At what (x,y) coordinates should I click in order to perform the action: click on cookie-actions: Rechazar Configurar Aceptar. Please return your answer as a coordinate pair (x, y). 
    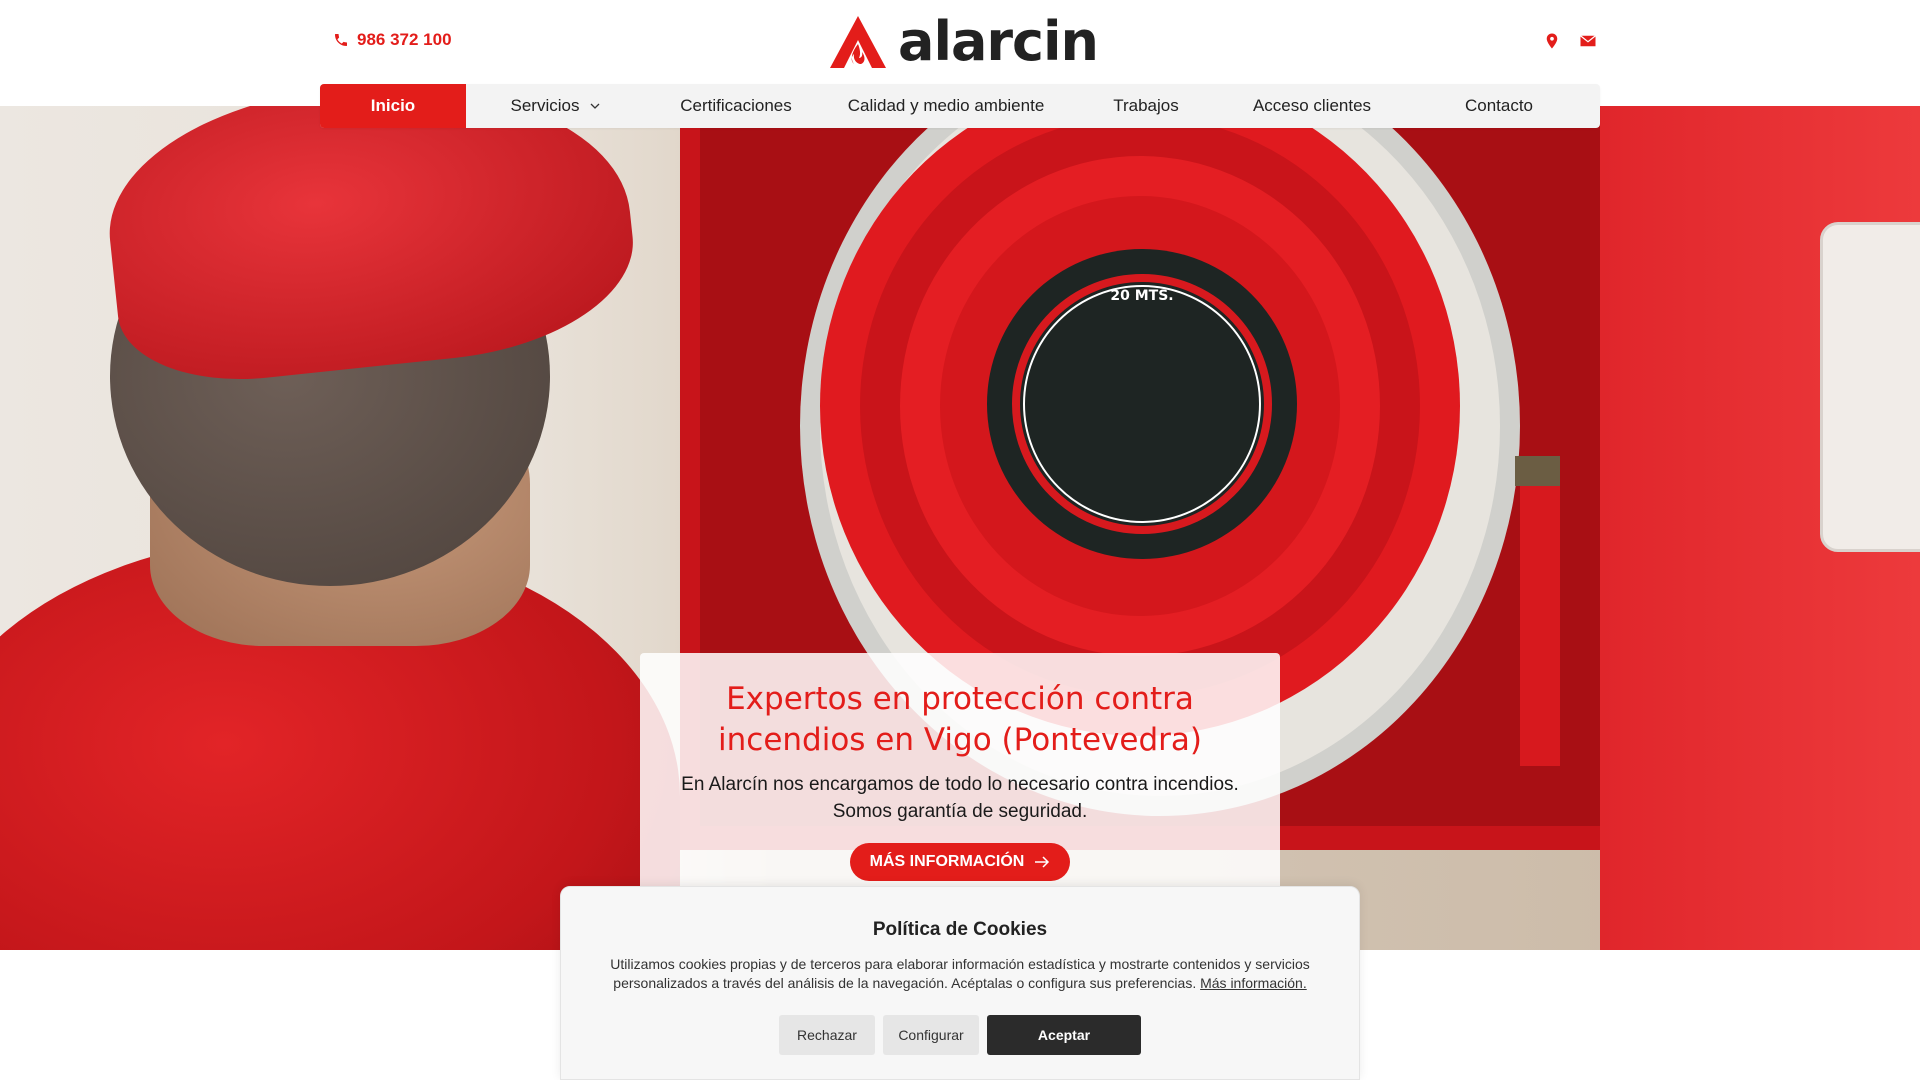
    Looking at the image, I should click on (960, 1035).